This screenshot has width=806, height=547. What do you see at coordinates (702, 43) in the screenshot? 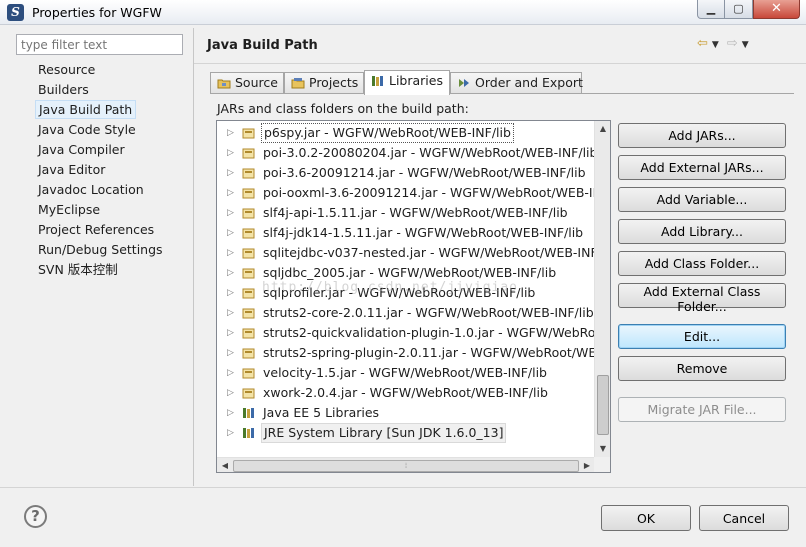
I see `back-arrow-icon: ⇦` at bounding box center [702, 43].